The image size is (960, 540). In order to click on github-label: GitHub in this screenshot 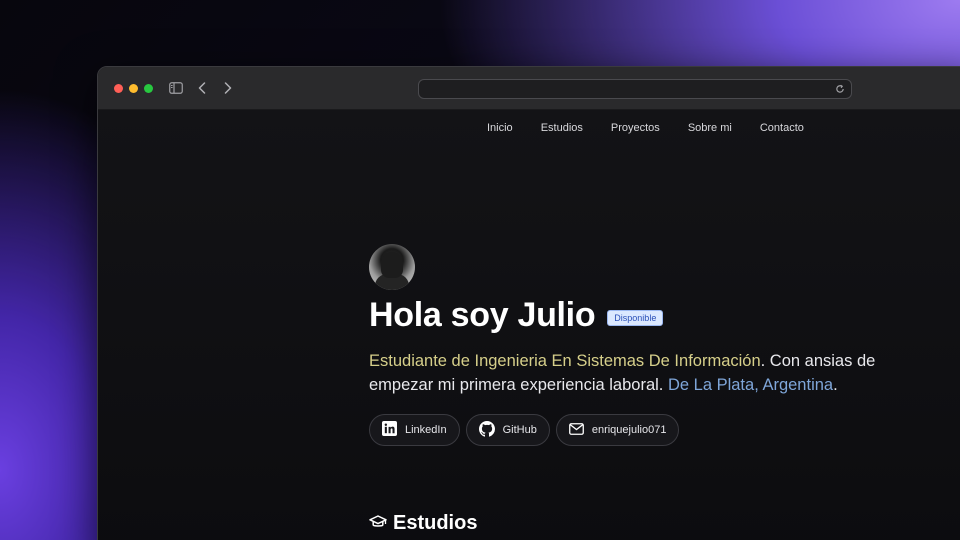, I will do `click(519, 430)`.